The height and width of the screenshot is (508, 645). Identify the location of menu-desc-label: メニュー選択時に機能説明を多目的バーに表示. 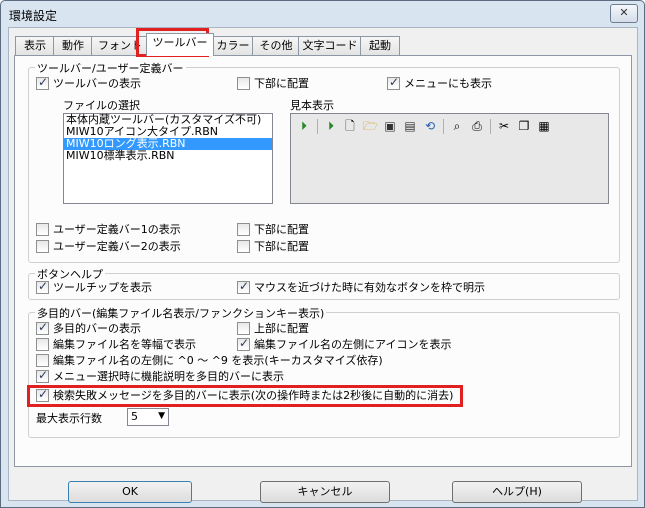
(168, 376).